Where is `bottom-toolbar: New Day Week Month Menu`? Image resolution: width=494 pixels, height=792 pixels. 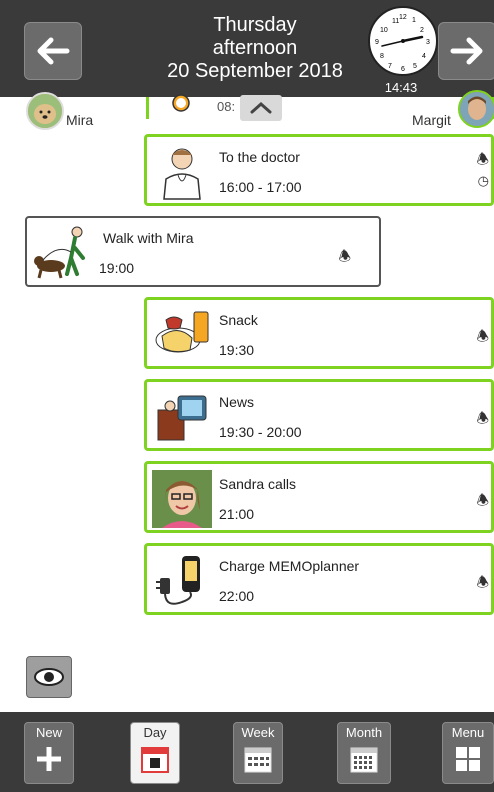
bottom-toolbar: New Day Week Month Menu is located at coordinates (247, 752).